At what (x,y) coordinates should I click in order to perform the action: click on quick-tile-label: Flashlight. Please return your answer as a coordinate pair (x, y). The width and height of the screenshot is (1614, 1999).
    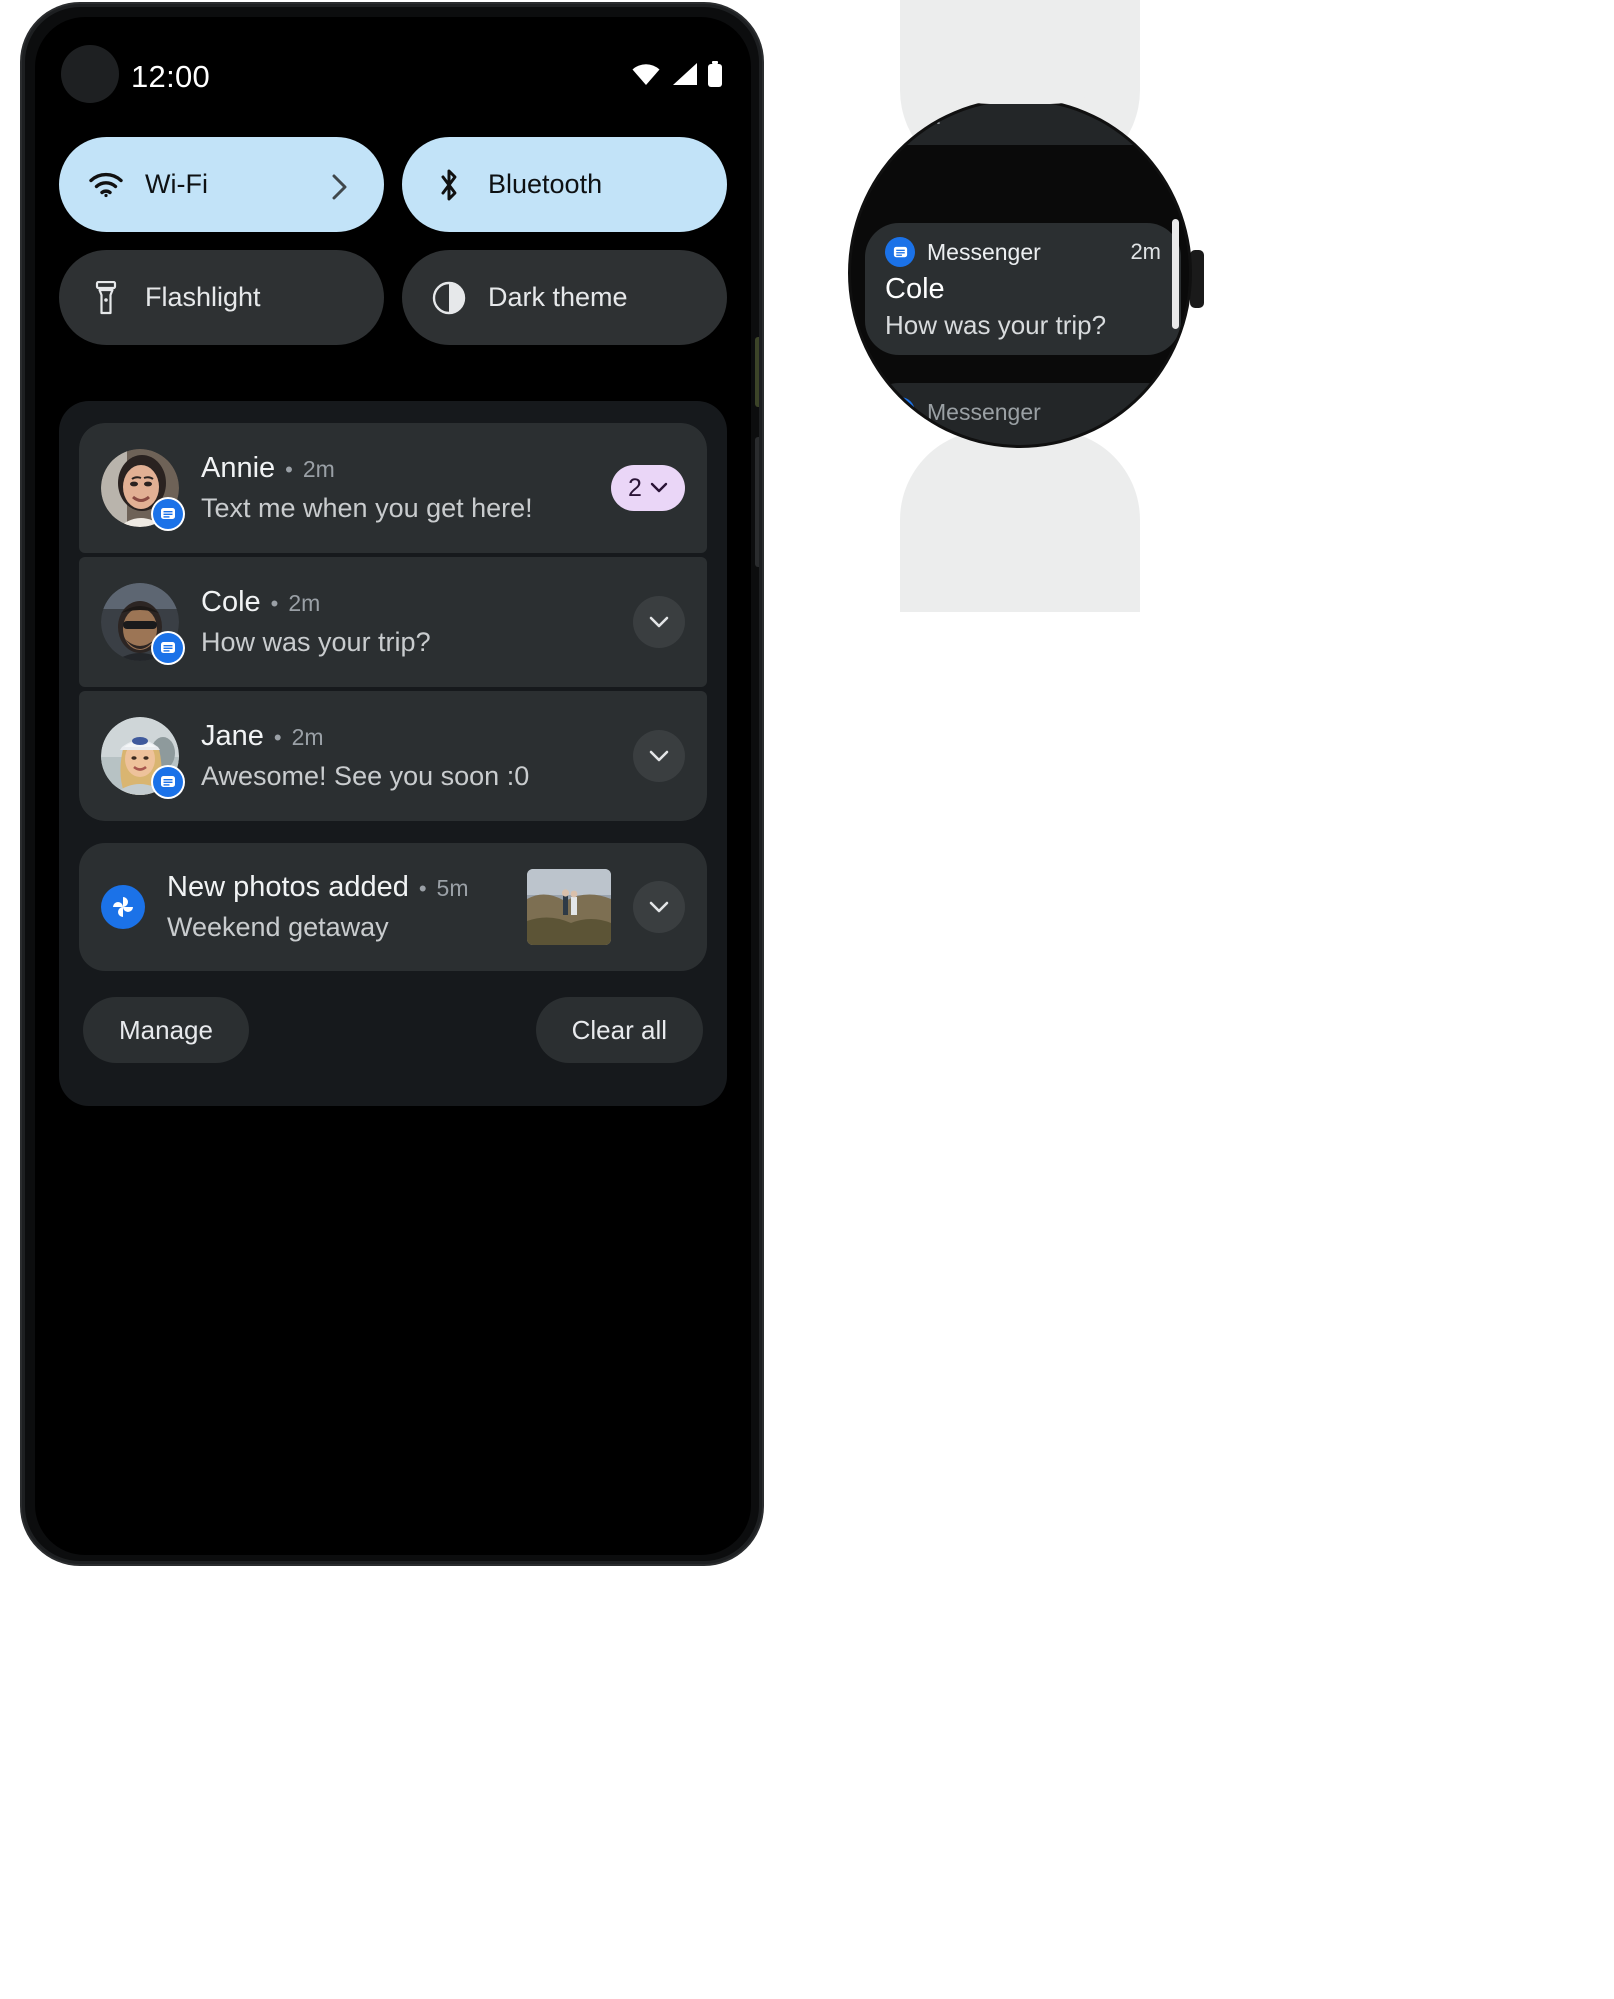
    Looking at the image, I should click on (203, 297).